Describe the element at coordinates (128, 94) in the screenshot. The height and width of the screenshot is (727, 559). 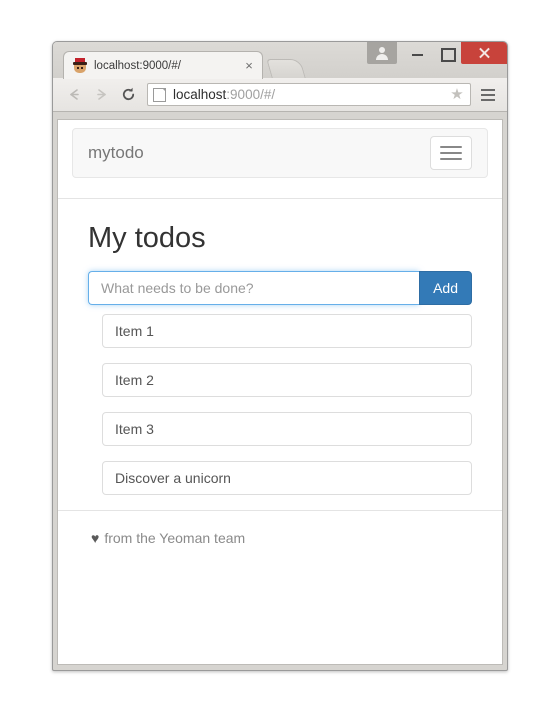
I see `reload-icon` at that location.